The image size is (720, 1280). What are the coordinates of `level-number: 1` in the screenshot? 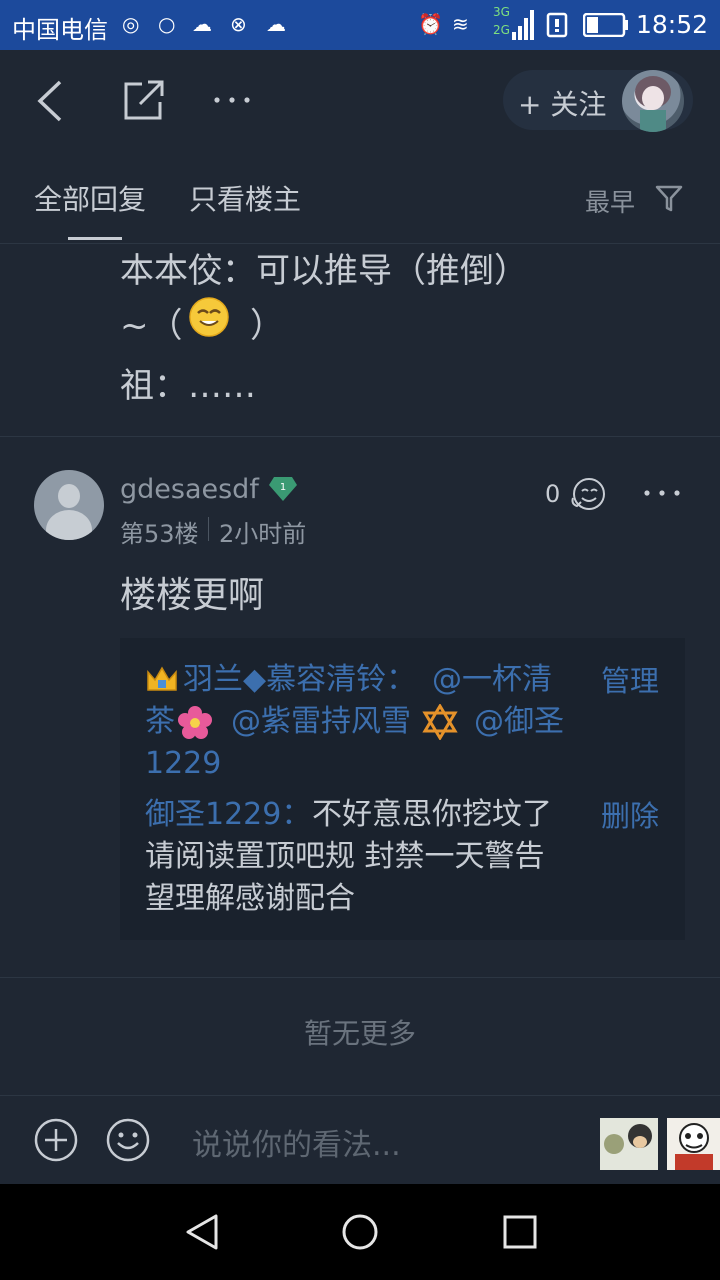 It's located at (283, 487).